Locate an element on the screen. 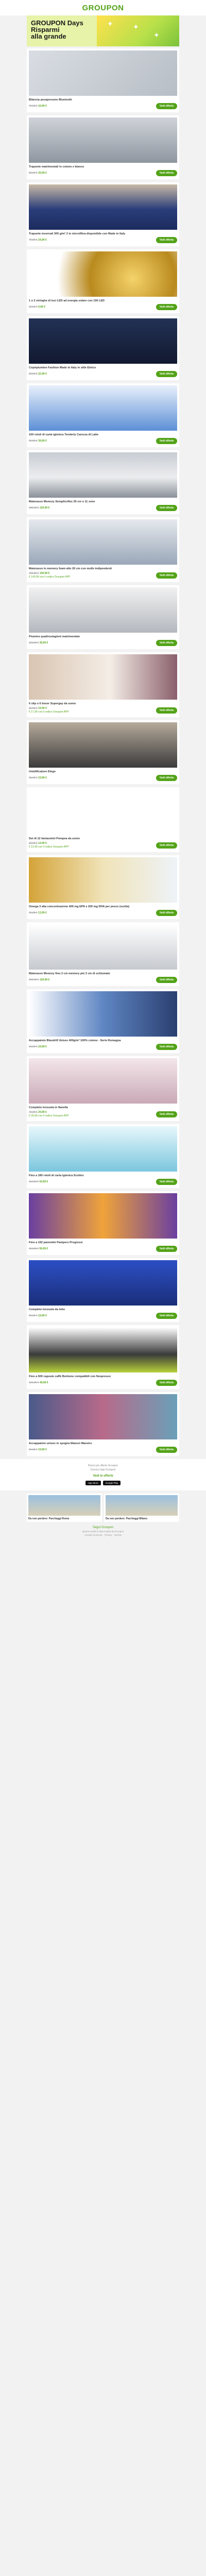 Image resolution: width=206 pixels, height=2576 pixels. deal-title: Set di 12 fantasmini Pompea da uomo is located at coordinates (81, 839).